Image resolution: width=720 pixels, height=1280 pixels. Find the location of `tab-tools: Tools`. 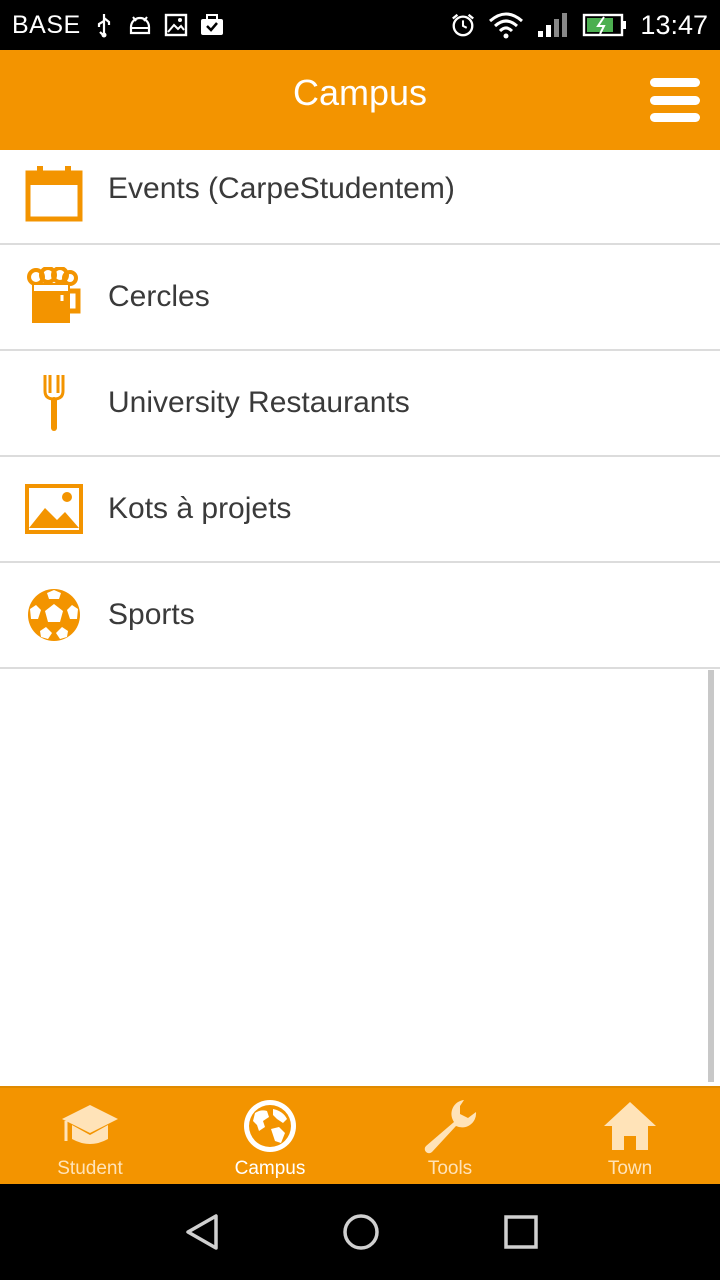

tab-tools: Tools is located at coordinates (450, 1136).